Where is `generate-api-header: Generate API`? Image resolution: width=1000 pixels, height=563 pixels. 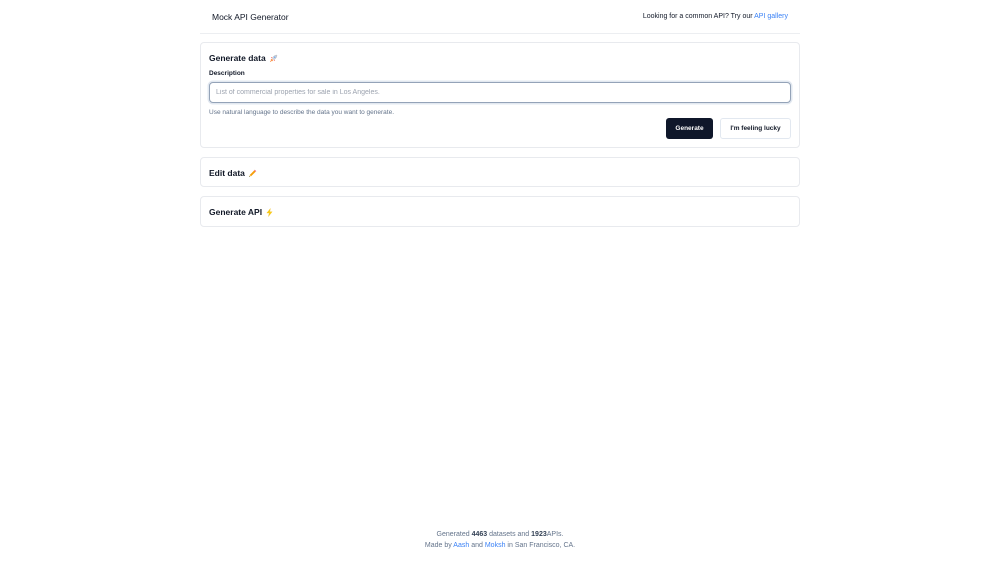 generate-api-header: Generate API is located at coordinates (241, 212).